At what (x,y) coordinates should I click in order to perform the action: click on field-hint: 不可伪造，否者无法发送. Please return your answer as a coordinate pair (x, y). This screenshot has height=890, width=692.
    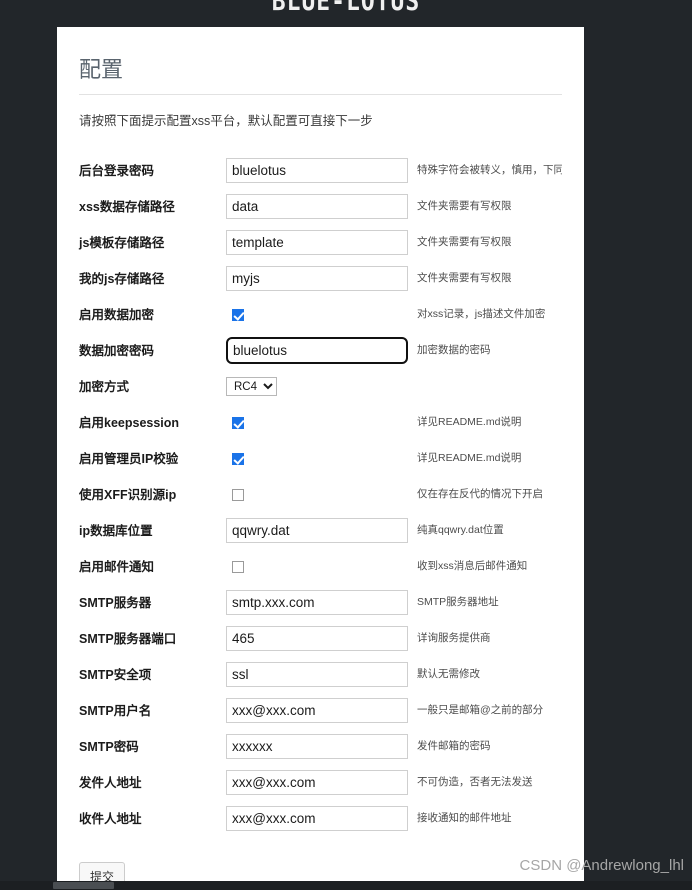
    Looking at the image, I should click on (475, 782).